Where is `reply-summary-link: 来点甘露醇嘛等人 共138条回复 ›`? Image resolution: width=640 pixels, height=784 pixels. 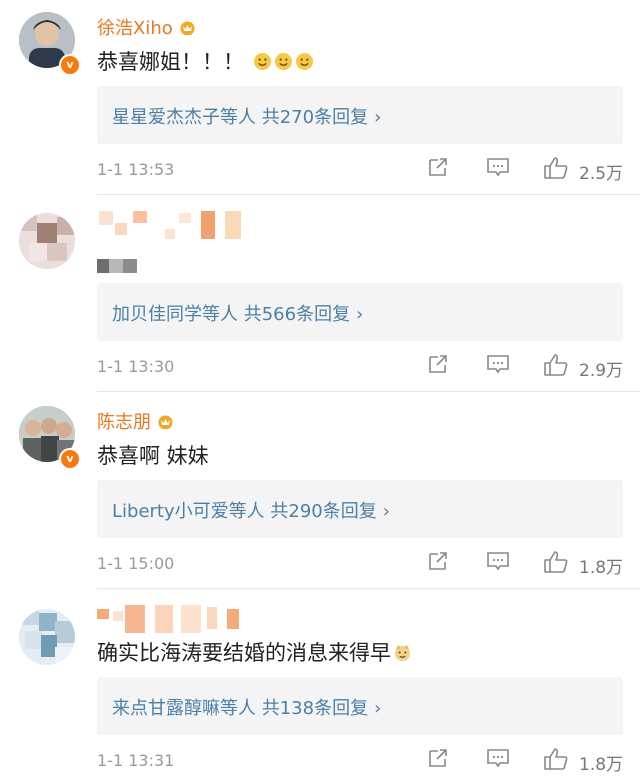
reply-summary-link: 来点甘露醇嘛等人 共138条回复 › is located at coordinates (246, 707).